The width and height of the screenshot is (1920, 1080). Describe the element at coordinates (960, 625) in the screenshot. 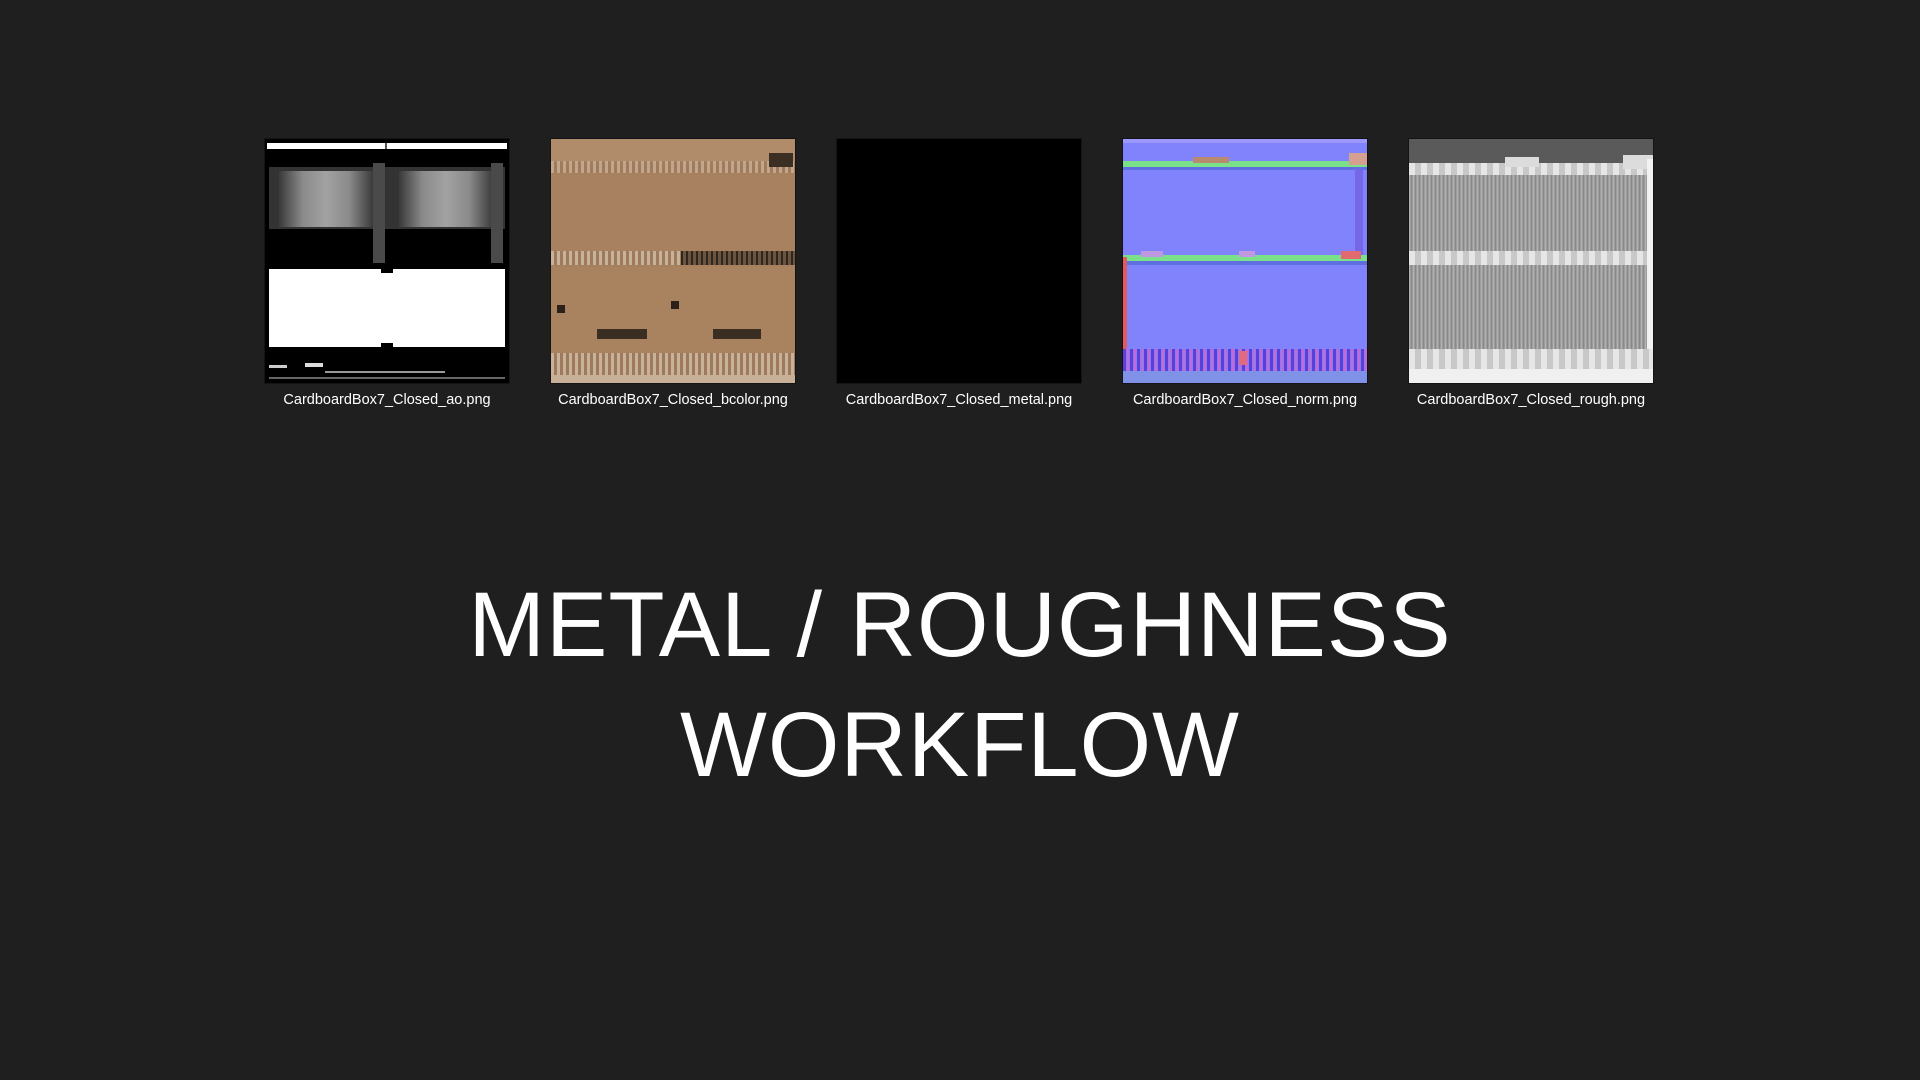

I see `headline-line-1: METAL / ROUGHNESS` at that location.